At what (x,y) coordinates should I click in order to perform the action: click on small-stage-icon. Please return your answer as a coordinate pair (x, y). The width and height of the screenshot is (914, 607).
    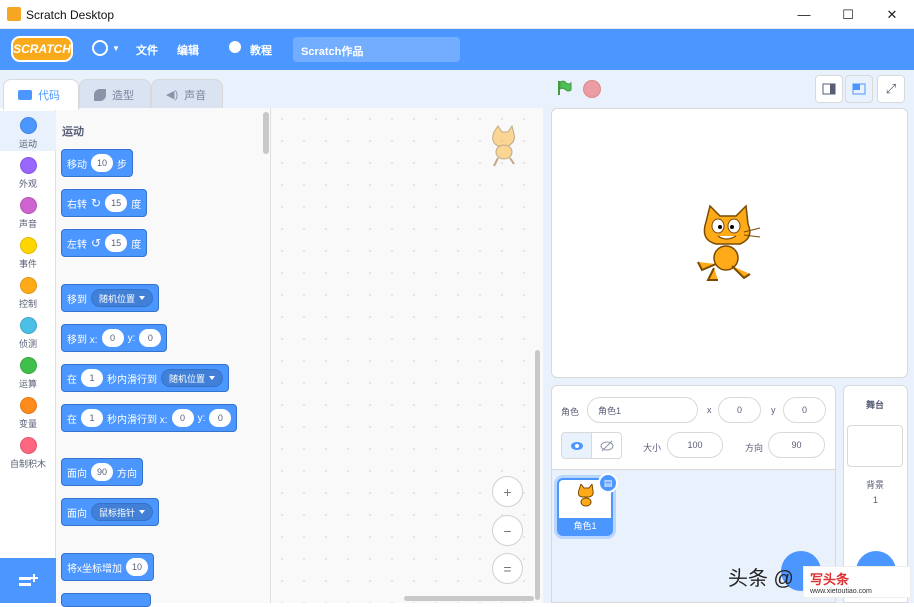
    Looking at the image, I should click on (829, 89).